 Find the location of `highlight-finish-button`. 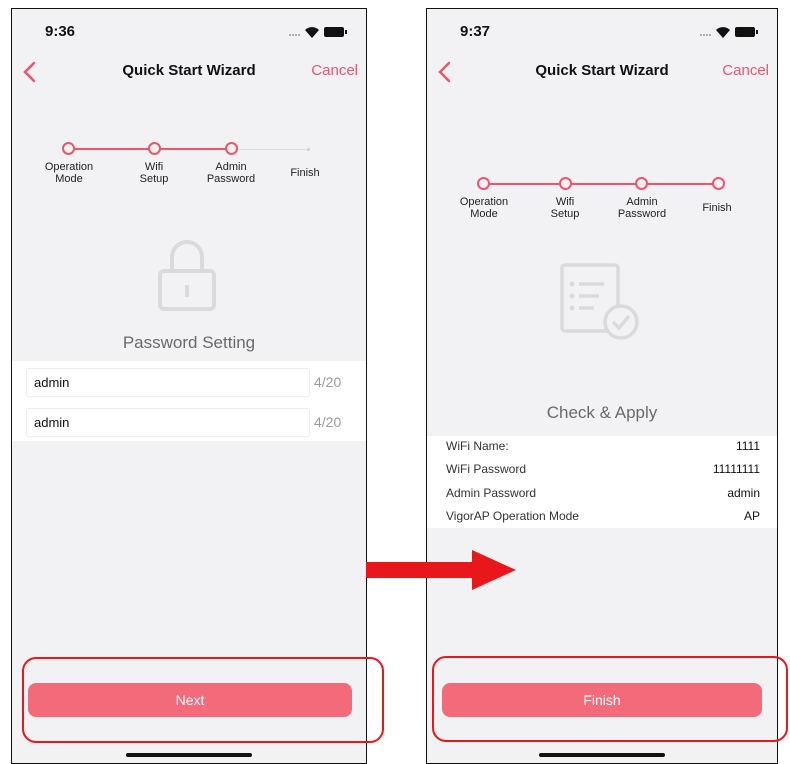

highlight-finish-button is located at coordinates (610, 699).